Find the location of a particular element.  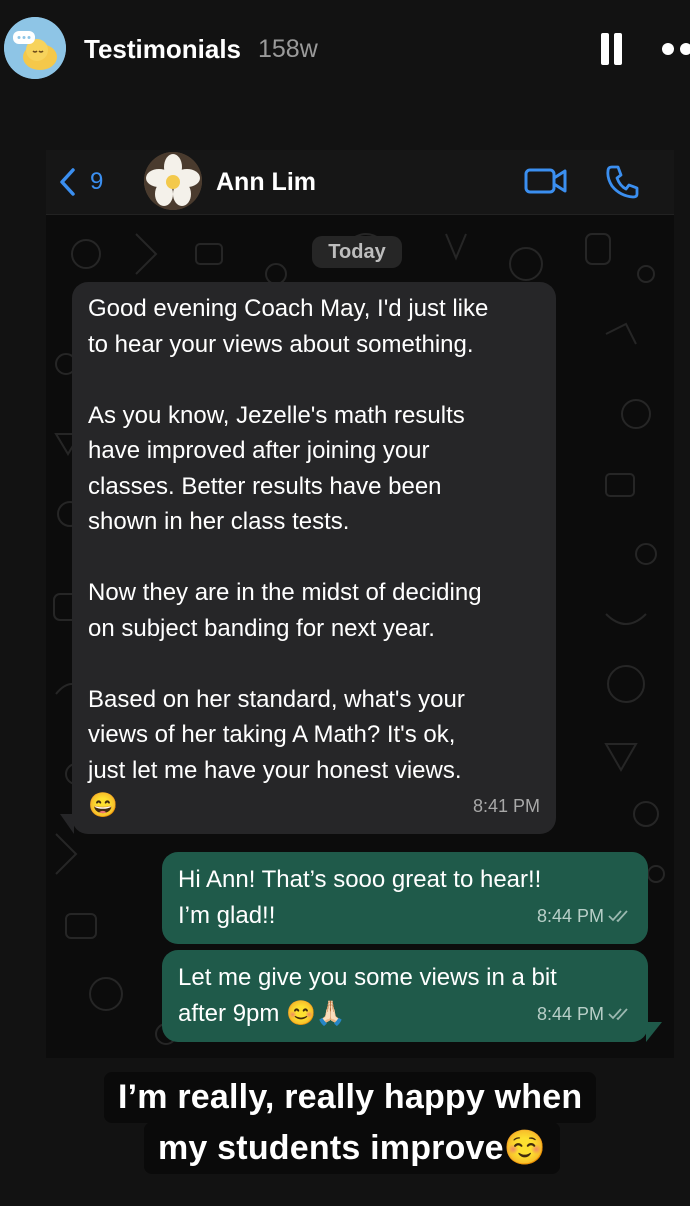

chat-header: 9 Ann Lim is located at coordinates (360, 182).